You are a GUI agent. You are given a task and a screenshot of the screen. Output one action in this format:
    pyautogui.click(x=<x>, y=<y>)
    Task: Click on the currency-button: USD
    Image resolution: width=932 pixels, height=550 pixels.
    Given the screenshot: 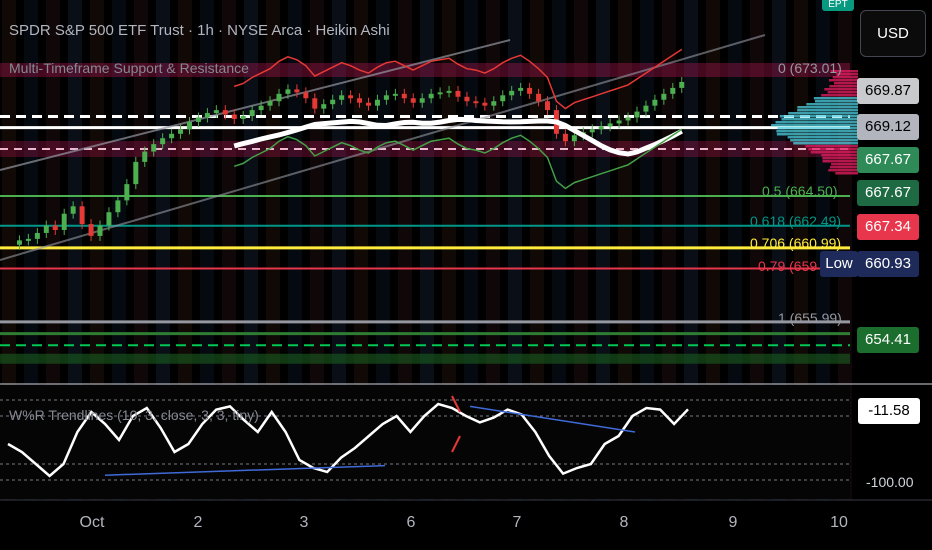 What is the action you would take?
    pyautogui.click(x=893, y=33)
    